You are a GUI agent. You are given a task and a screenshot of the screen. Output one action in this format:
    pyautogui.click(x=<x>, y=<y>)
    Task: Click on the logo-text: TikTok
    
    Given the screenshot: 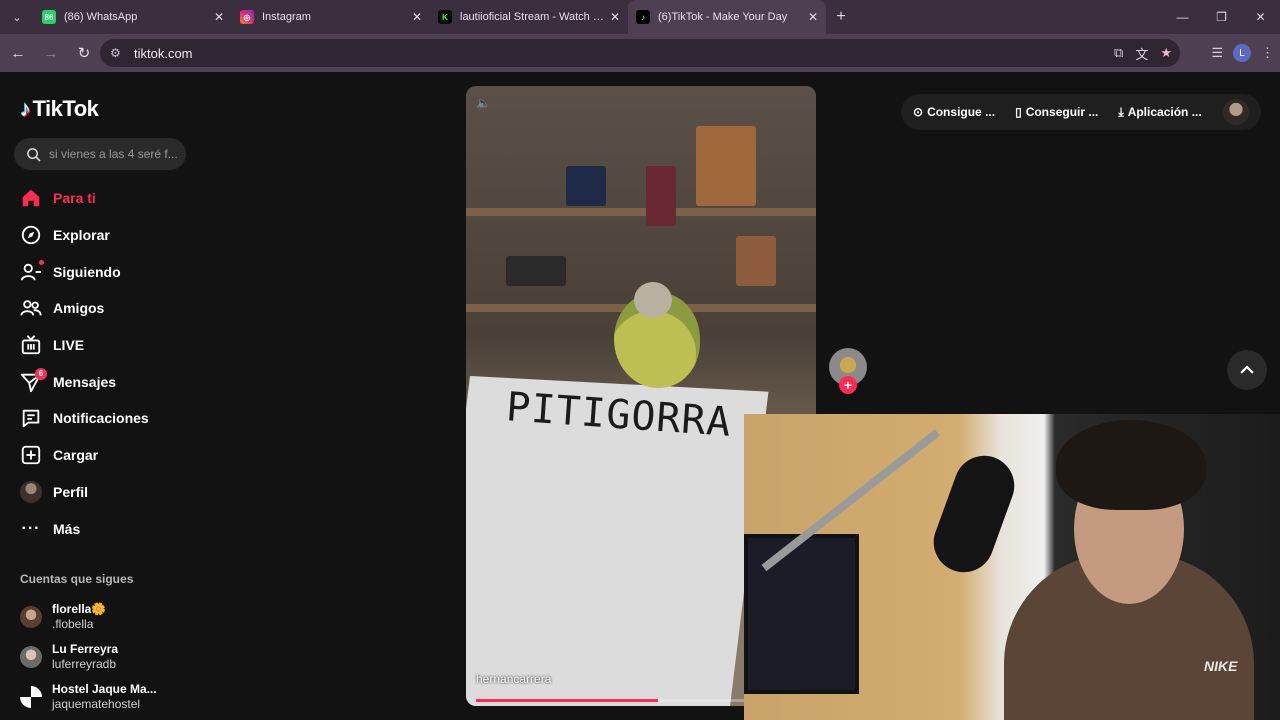 What is the action you would take?
    pyautogui.click(x=65, y=108)
    